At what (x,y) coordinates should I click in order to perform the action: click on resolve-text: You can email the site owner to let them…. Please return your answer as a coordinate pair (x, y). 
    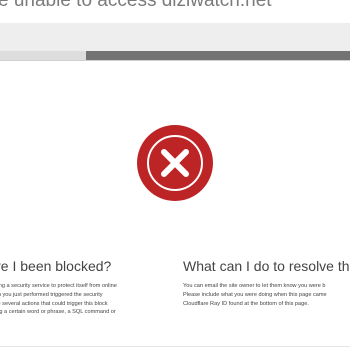
    Looking at the image, I should click on (255, 295).